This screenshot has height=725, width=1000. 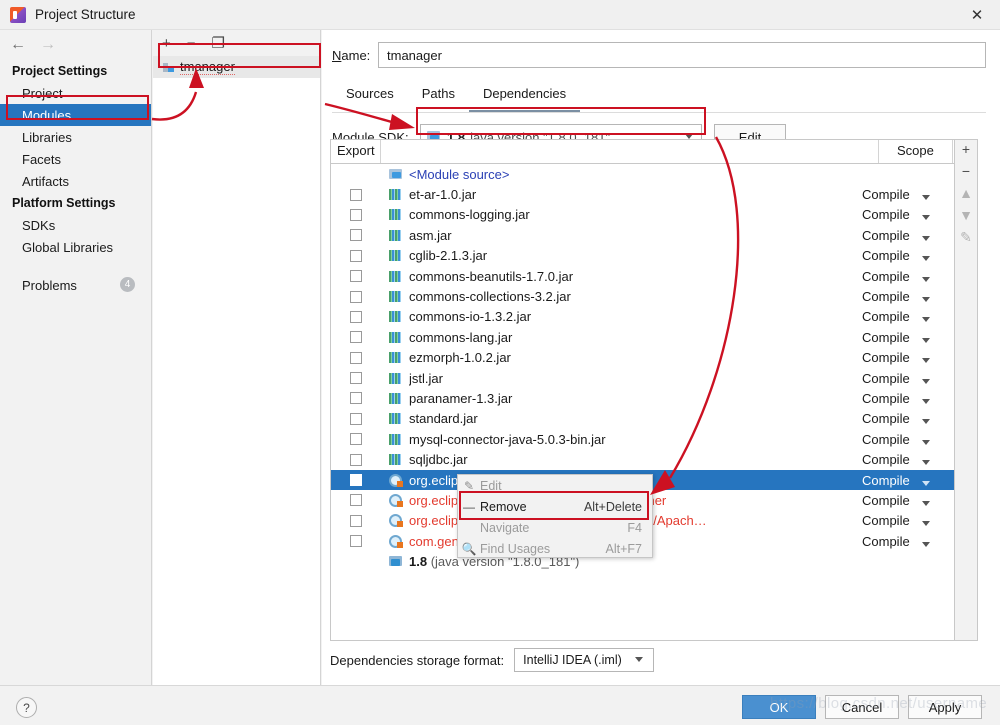 I want to click on table-row: <Module source>, so click(x=642, y=174).